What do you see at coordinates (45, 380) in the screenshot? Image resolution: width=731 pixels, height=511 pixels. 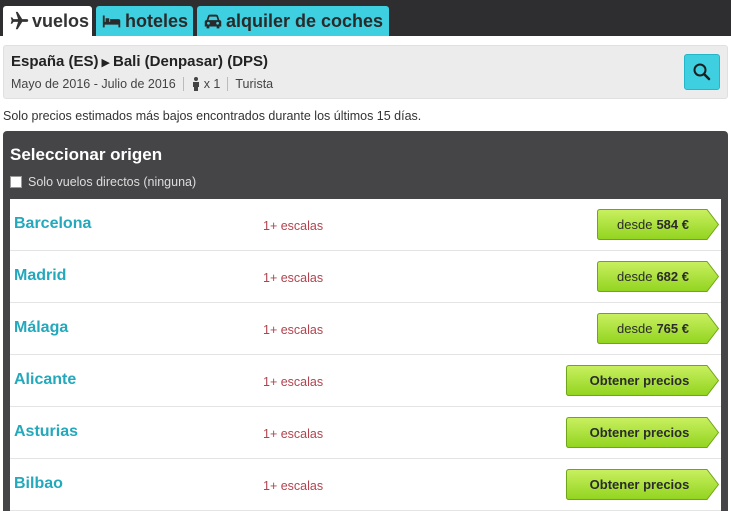 I see `origin-city-link: Alicante` at bounding box center [45, 380].